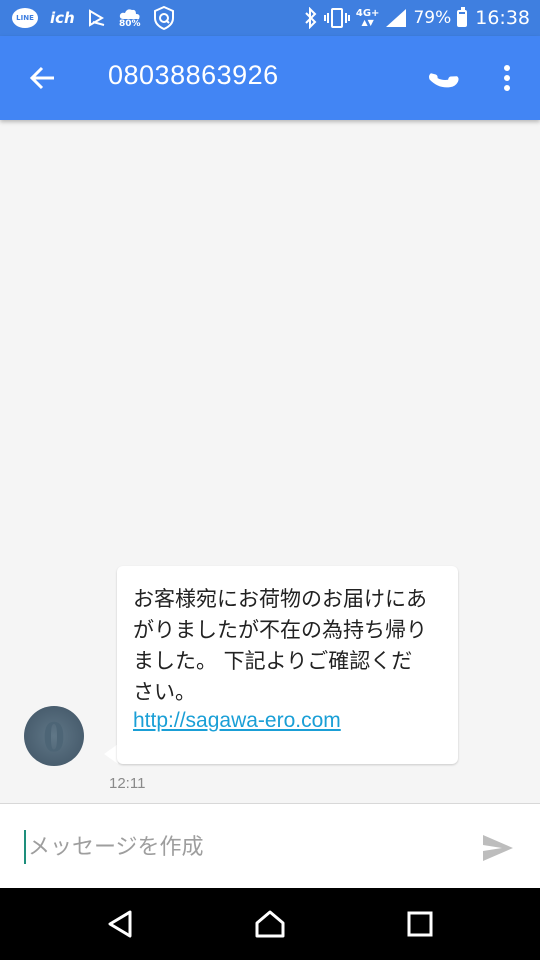 This screenshot has height=960, width=540. What do you see at coordinates (97, 18) in the screenshot?
I see `play-icon` at bounding box center [97, 18].